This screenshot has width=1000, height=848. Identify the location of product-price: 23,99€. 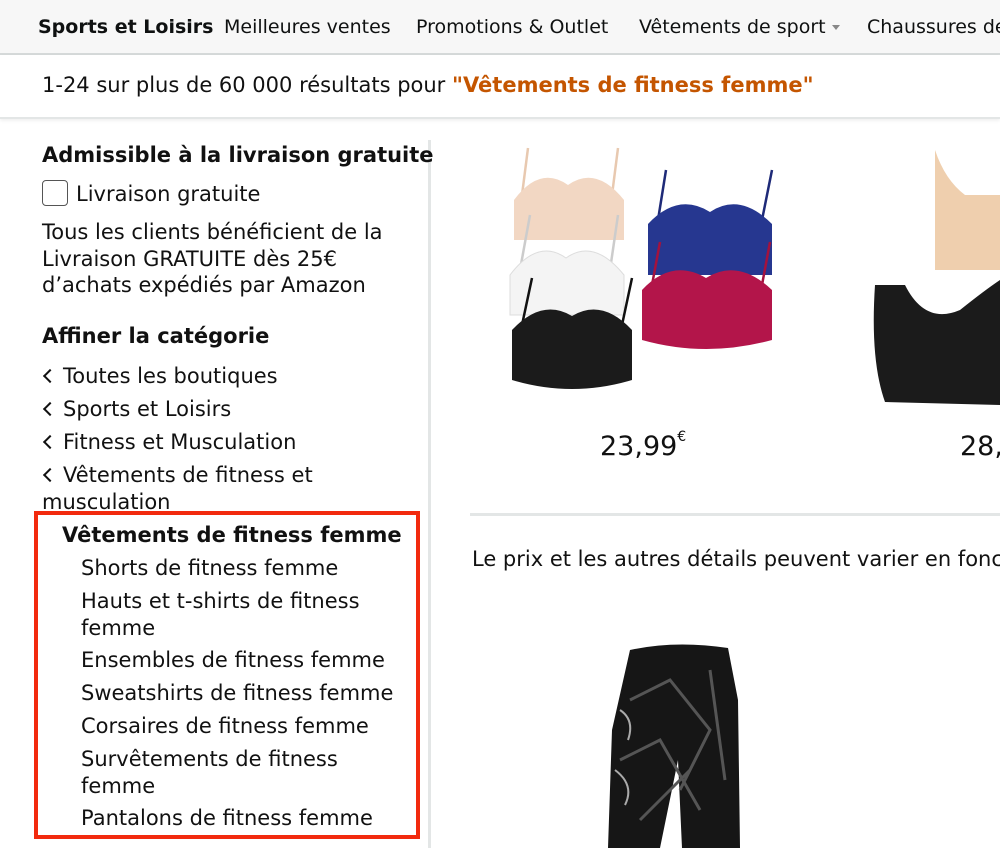
(643, 445).